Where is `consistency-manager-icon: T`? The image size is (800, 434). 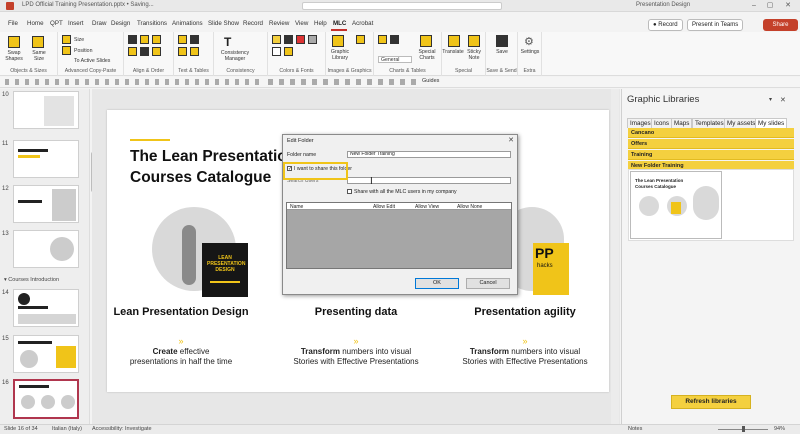
consistency-manager-icon: T is located at coordinates (227, 42).